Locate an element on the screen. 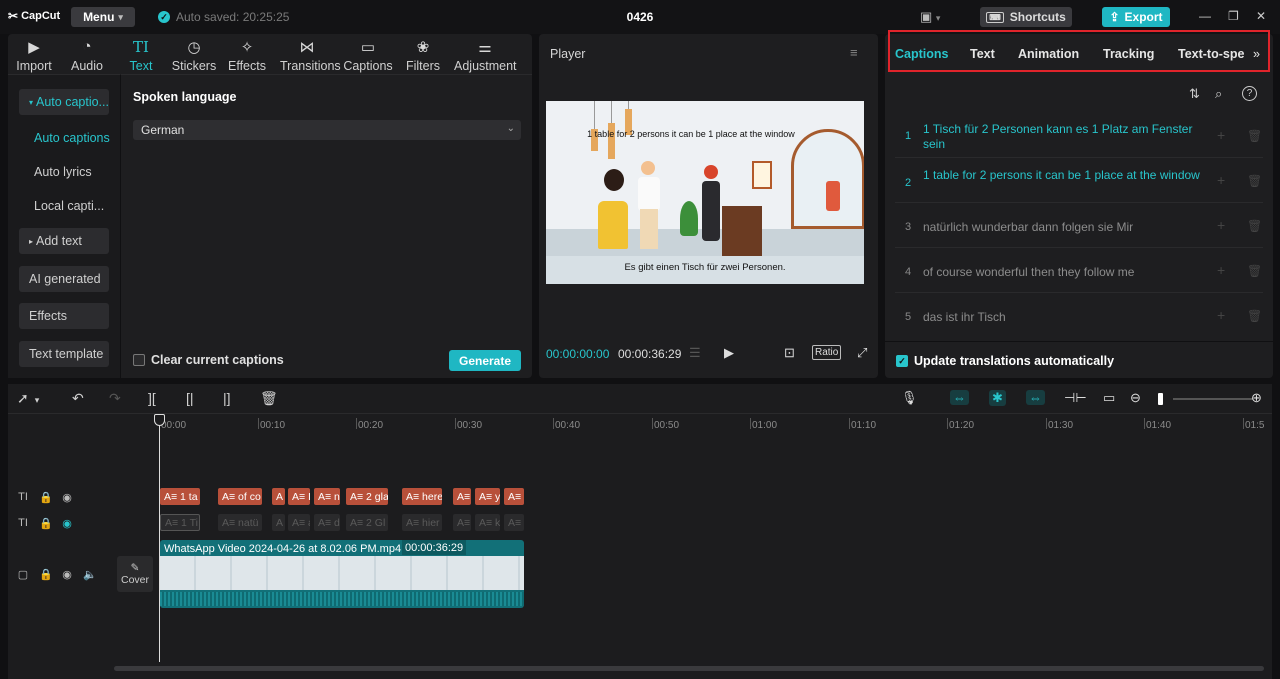 The image size is (1280, 679). caption-text: natürlich wunderbar dann folgen sie Mir is located at coordinates (1063, 227).